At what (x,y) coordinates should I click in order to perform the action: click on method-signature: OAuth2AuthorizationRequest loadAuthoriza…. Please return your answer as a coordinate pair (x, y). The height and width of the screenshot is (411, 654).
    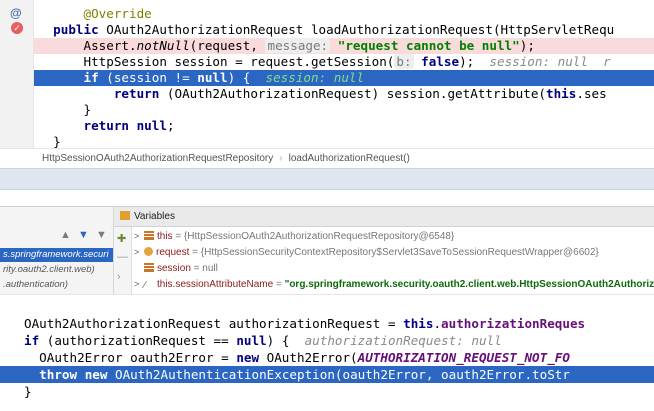
    Looking at the image, I should click on (356, 29).